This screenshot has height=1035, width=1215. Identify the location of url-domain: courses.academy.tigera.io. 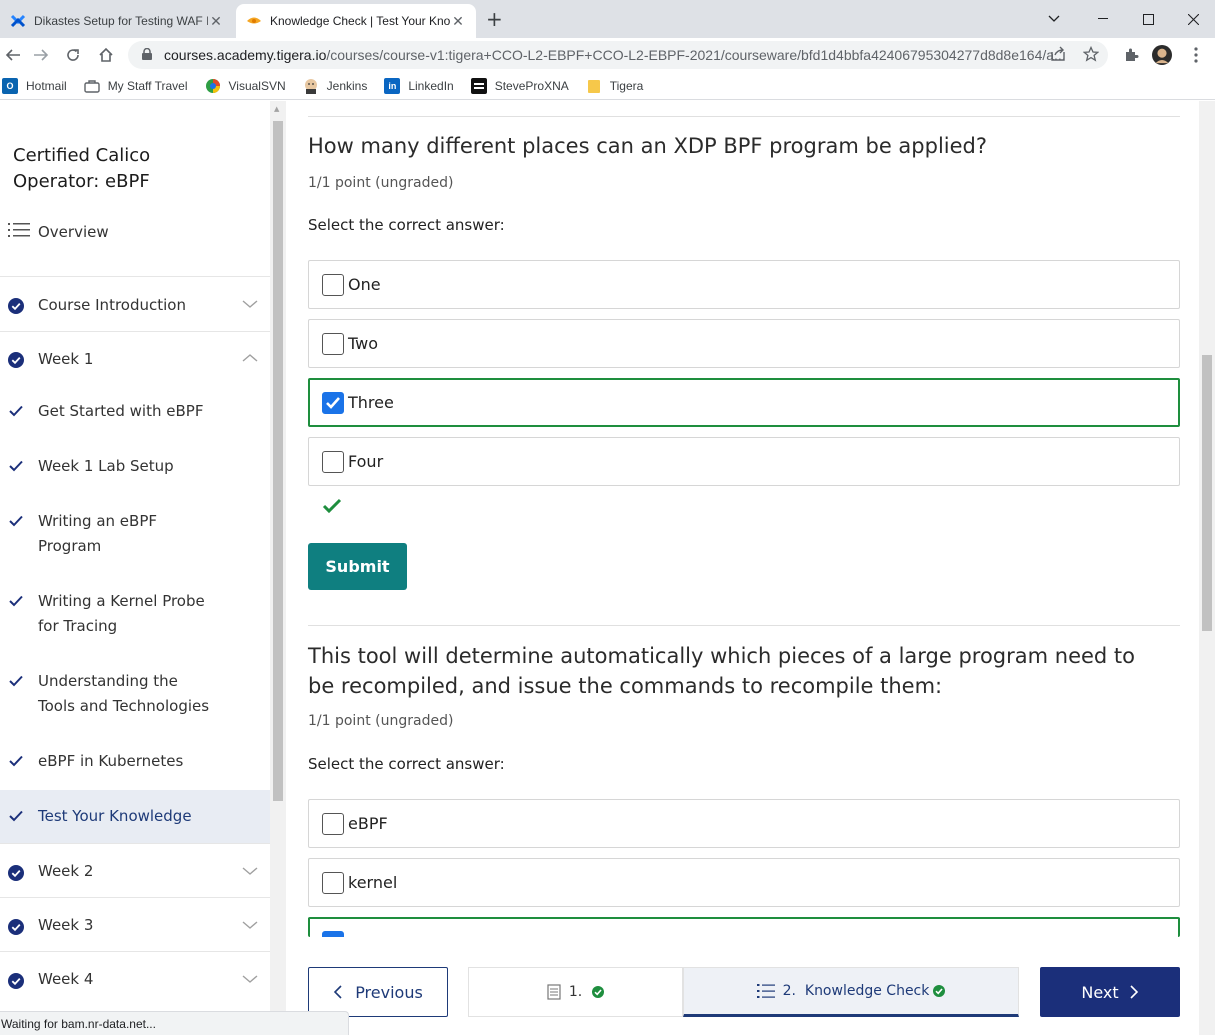
(245, 55).